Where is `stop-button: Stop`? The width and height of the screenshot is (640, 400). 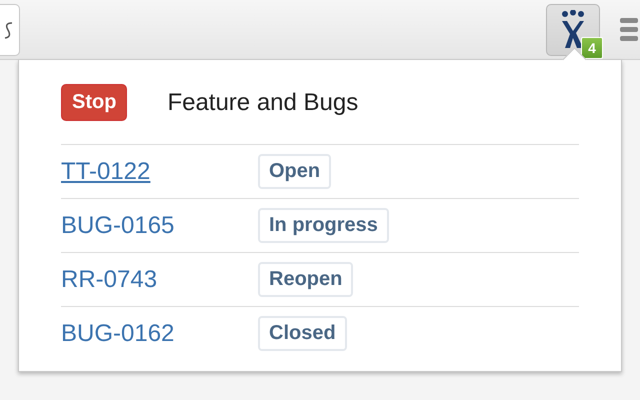 stop-button: Stop is located at coordinates (94, 102).